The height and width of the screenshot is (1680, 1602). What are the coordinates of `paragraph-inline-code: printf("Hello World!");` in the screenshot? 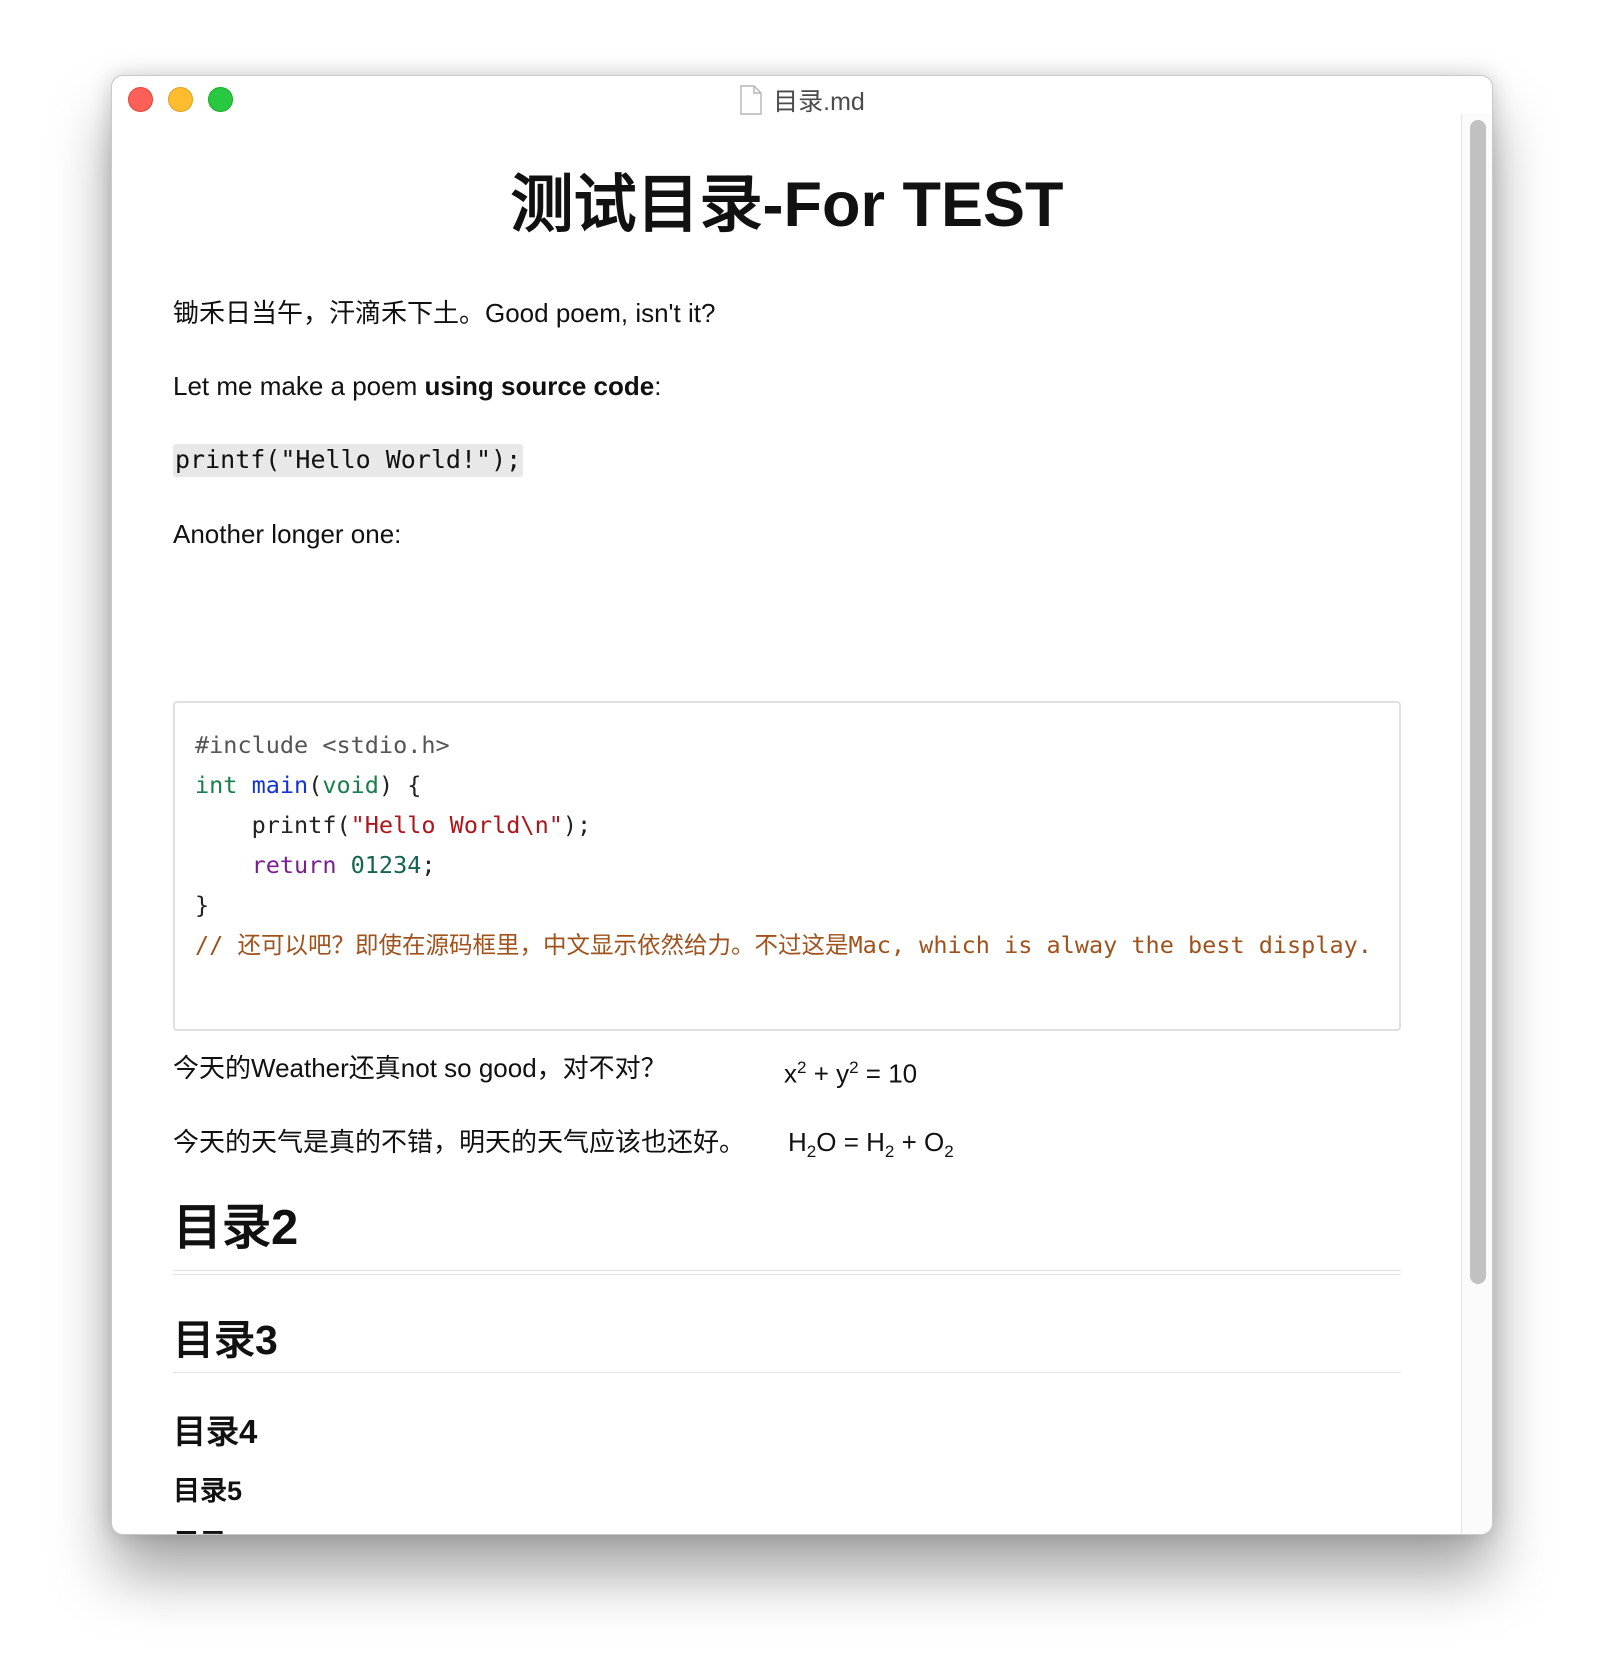 It's located at (348, 459).